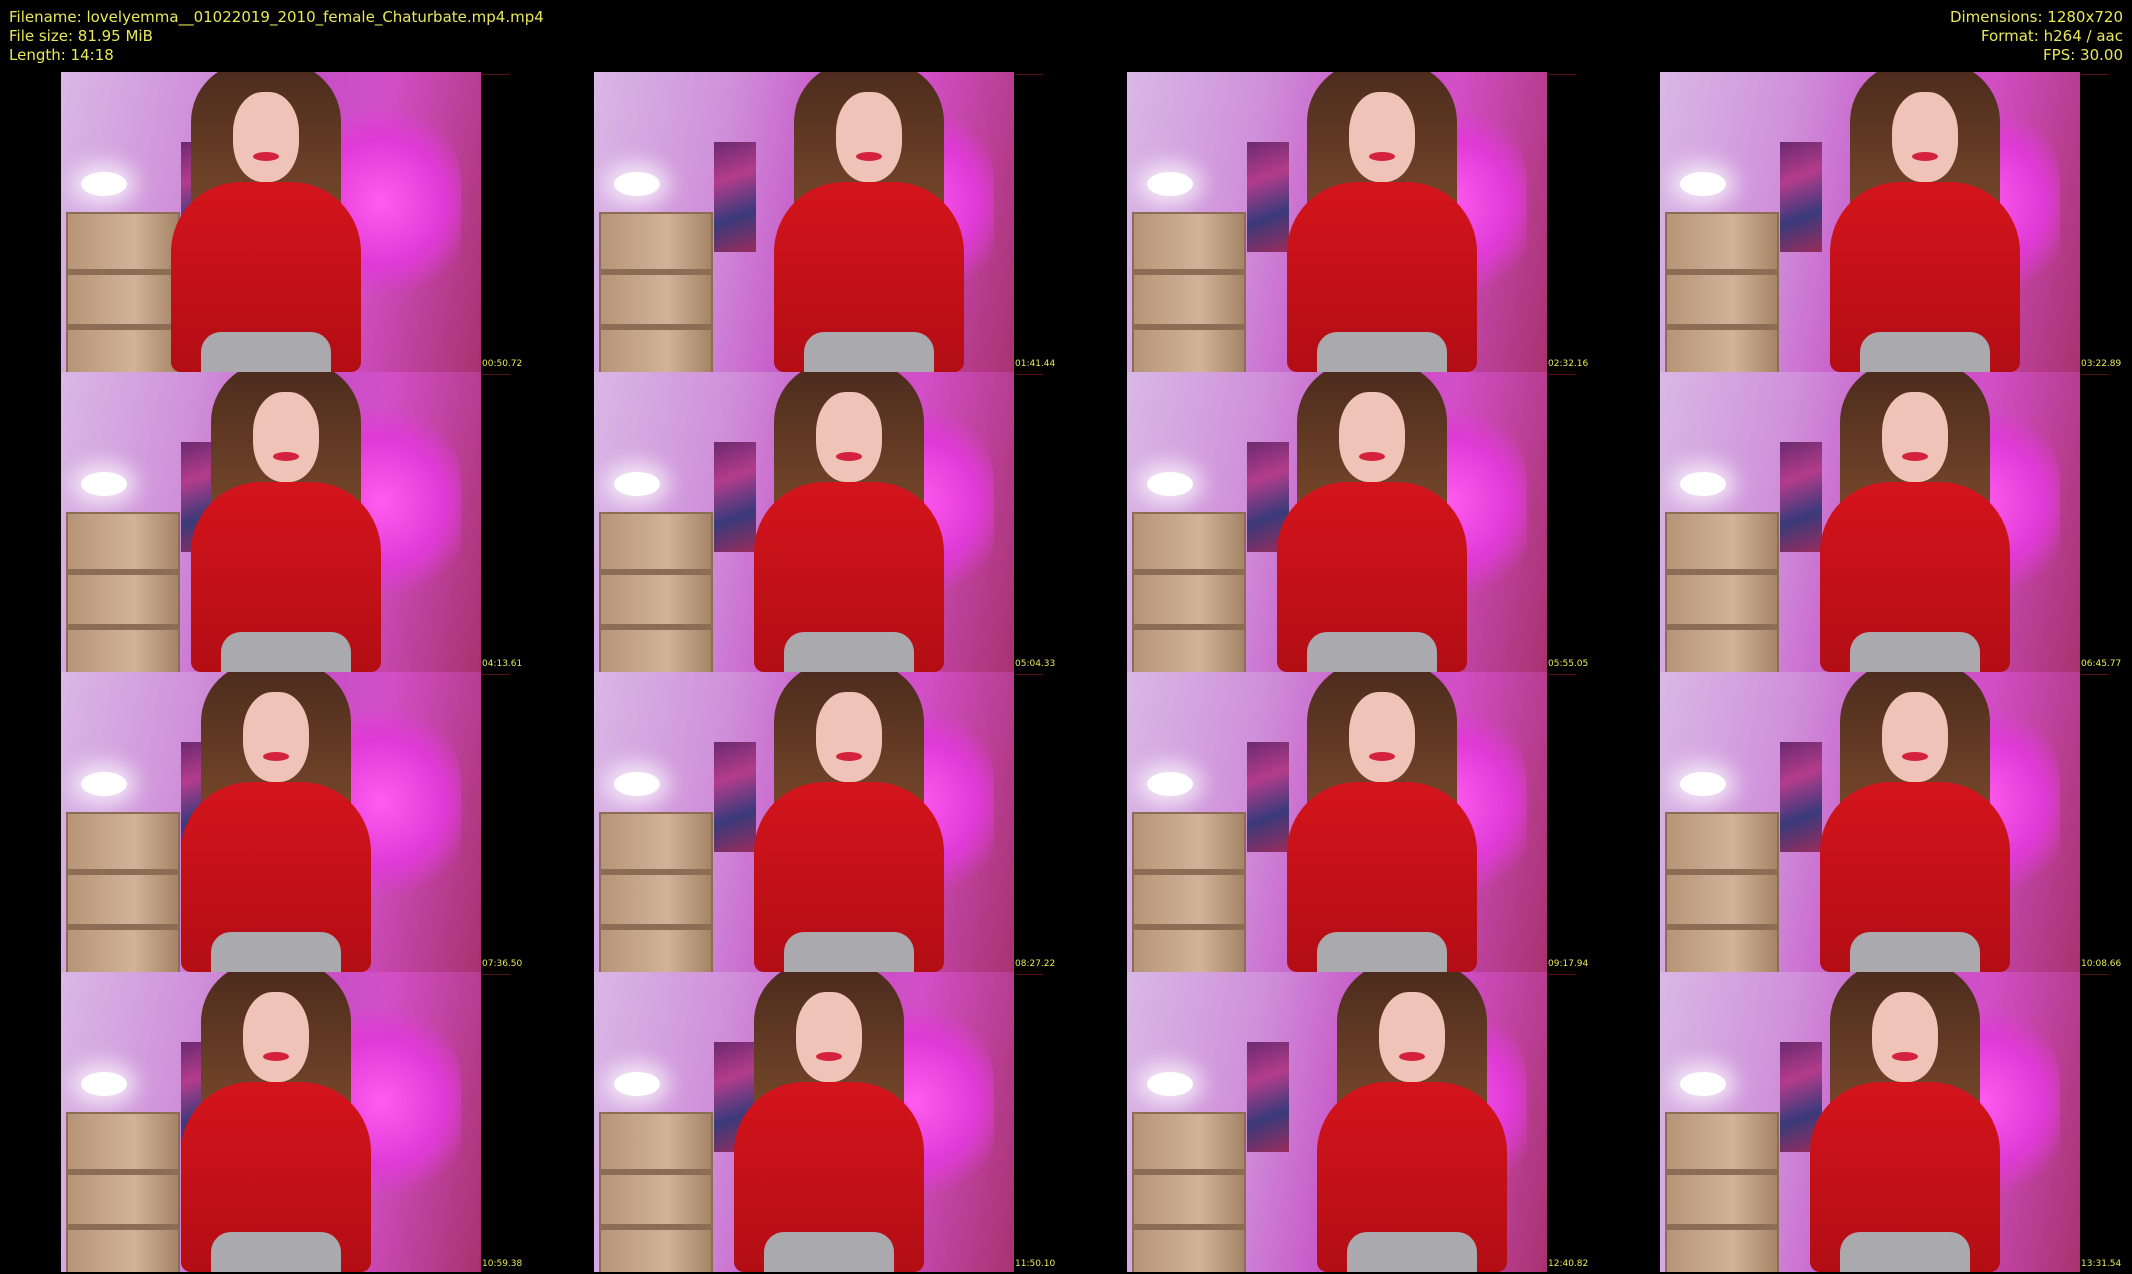 Image resolution: width=2132 pixels, height=1274 pixels. I want to click on thumbnail-cell: 05:55.05, so click(1332, 522).